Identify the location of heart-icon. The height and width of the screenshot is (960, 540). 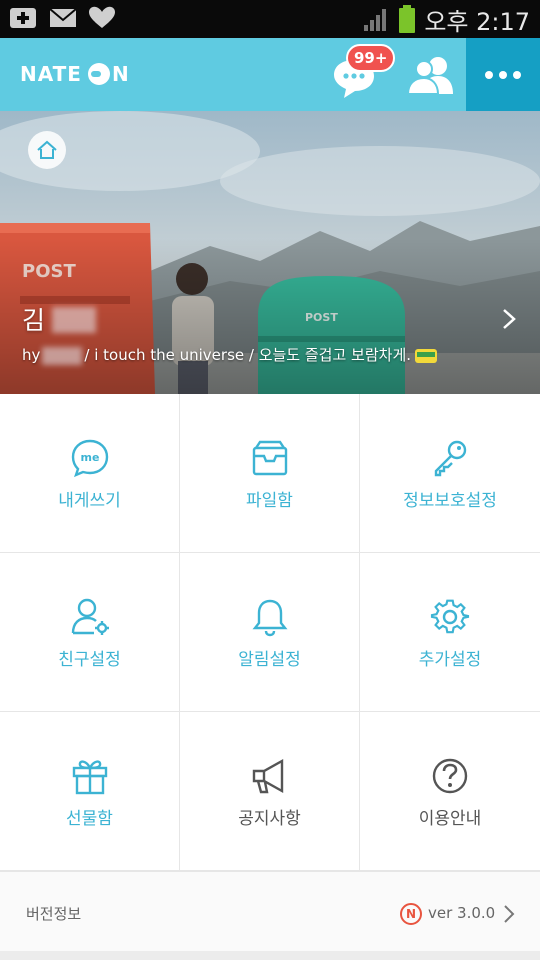
(102, 17).